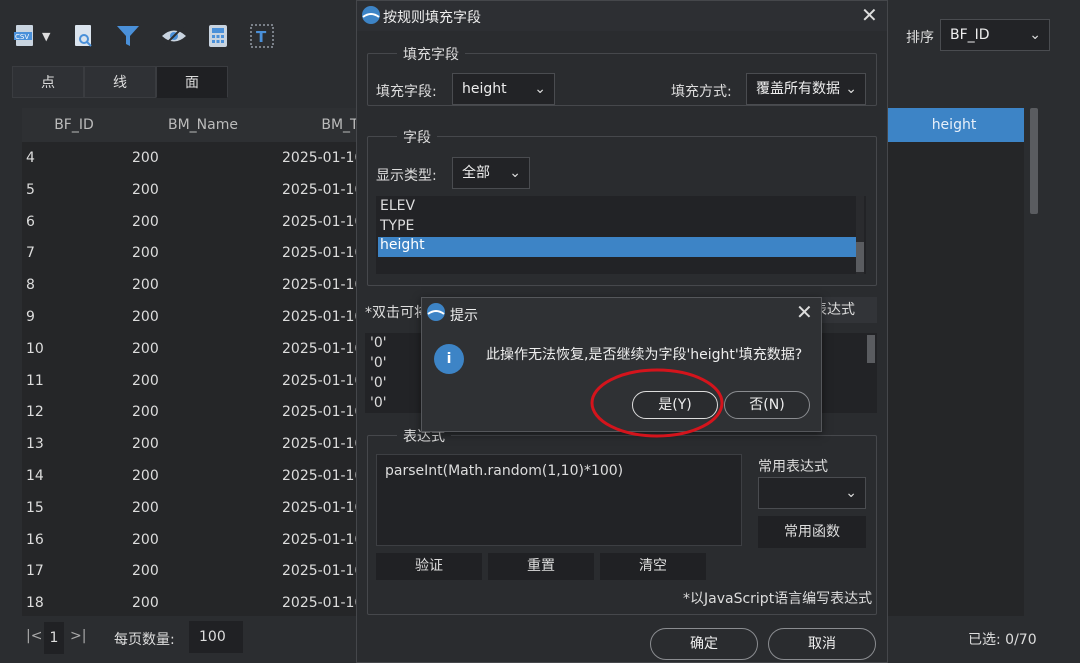 This screenshot has width=1080, height=663. Describe the element at coordinates (54, 638) in the screenshot. I see `page-number: 1` at that location.